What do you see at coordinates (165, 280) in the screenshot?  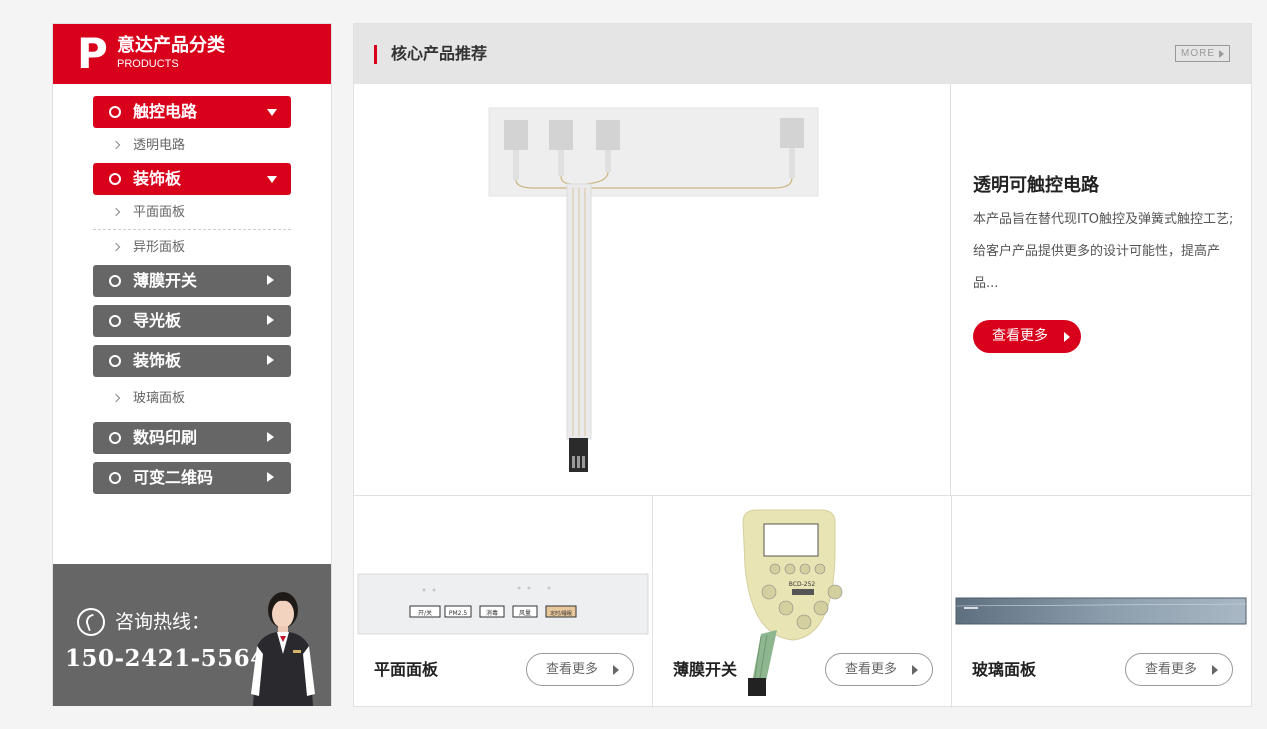 I see `category-label: 薄膜开关` at bounding box center [165, 280].